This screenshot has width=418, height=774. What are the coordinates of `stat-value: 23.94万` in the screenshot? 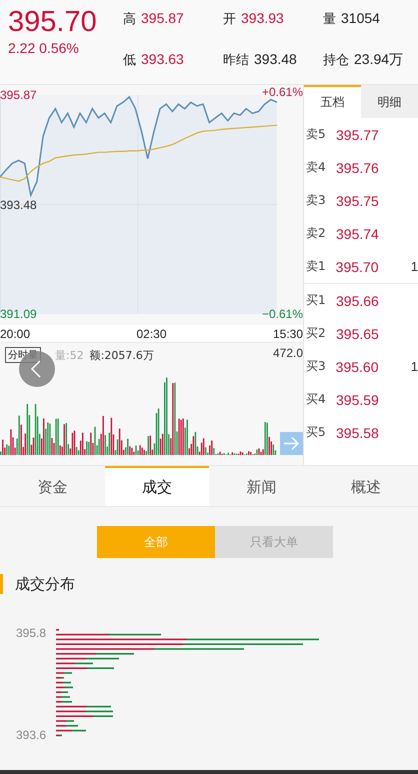 It's located at (379, 60).